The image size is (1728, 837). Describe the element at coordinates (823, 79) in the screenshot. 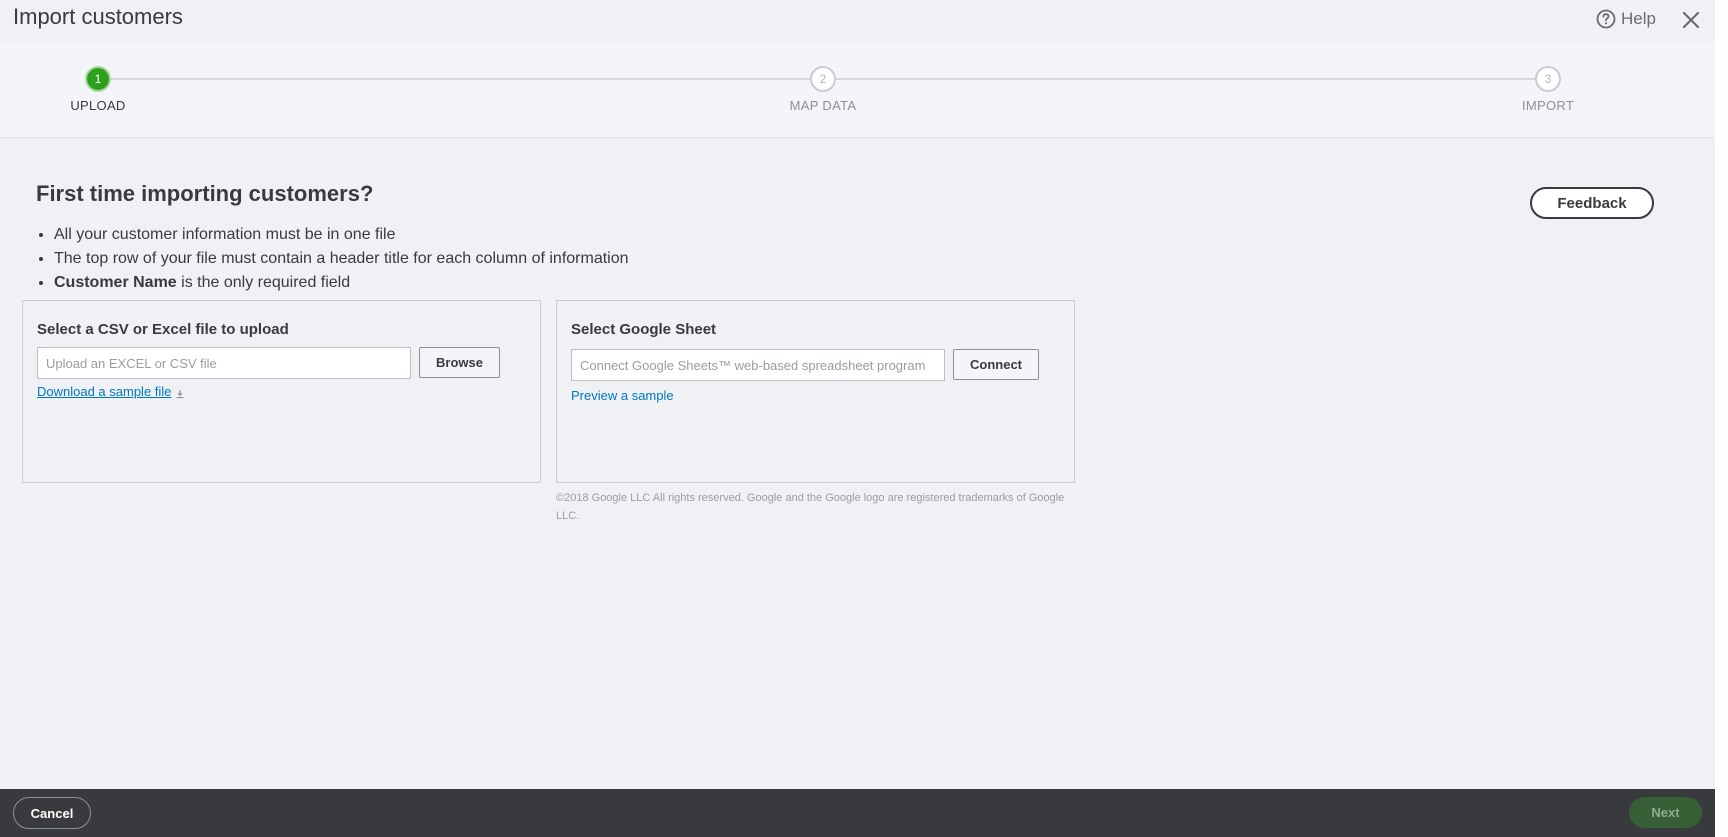

I see `step-number: 2` at that location.